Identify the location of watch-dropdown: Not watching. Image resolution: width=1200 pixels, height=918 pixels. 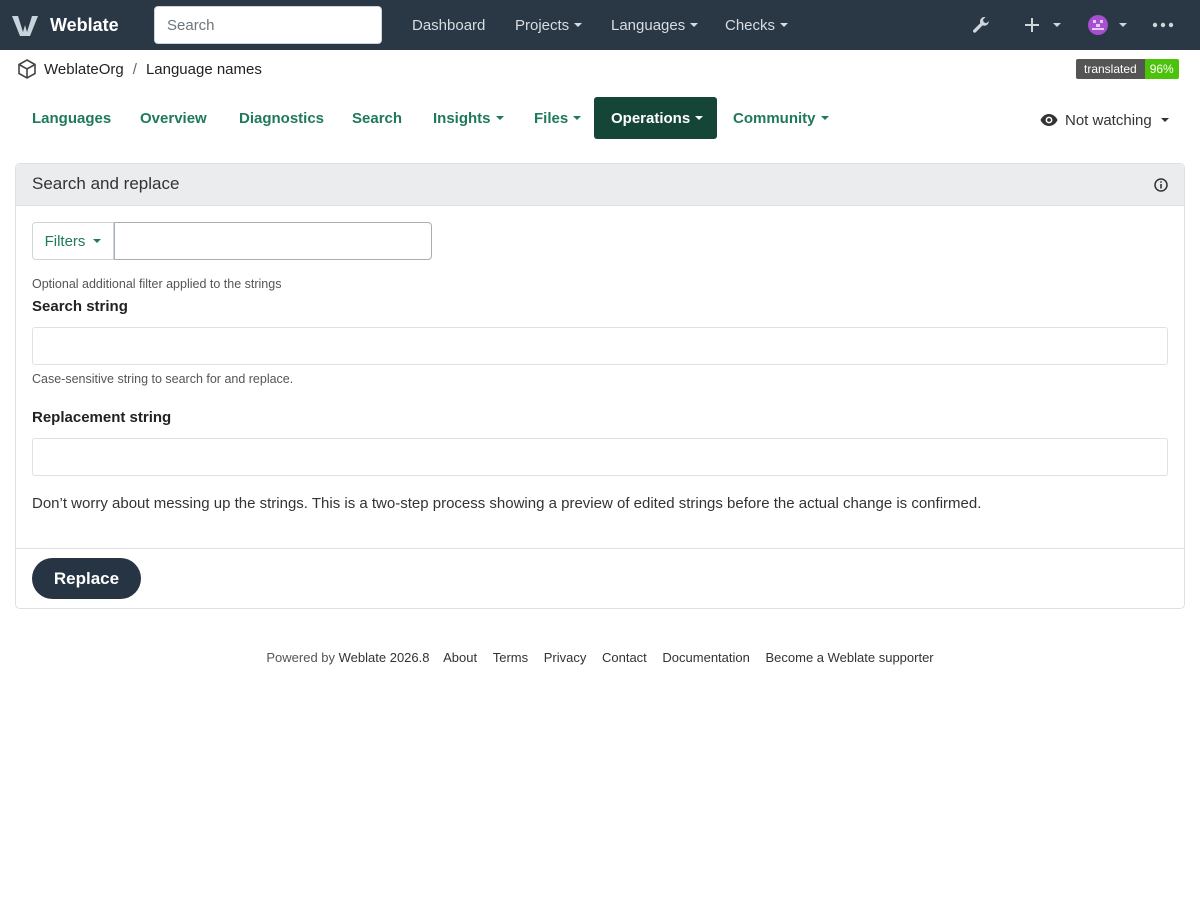
(1104, 120).